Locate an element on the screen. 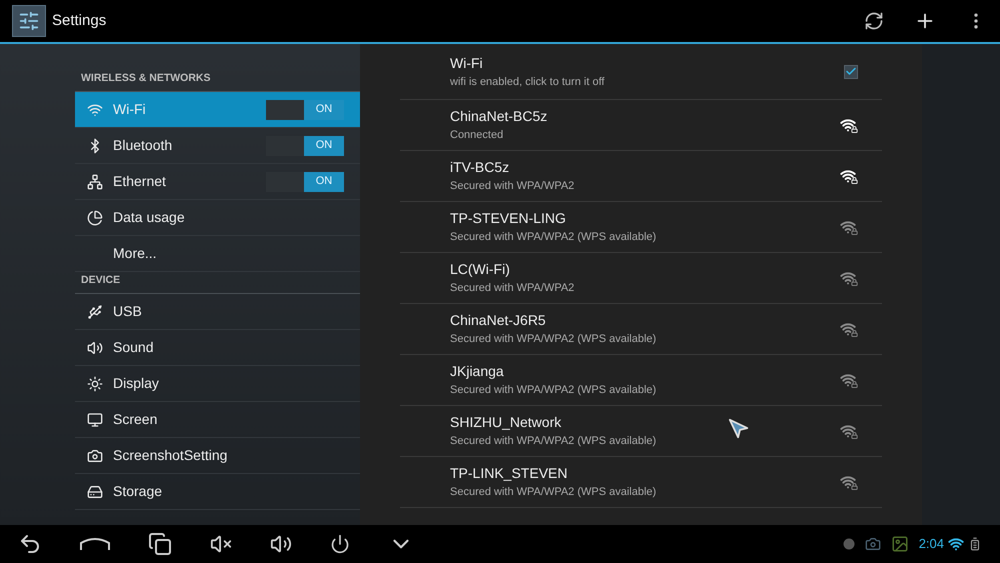 This screenshot has width=1000, height=563. wifi-icon is located at coordinates (95, 110).